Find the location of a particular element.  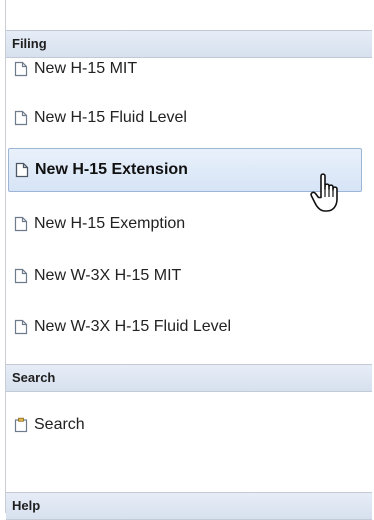

nav-item-new-w3x-h15-mit: New W-3X H-15 MIT is located at coordinates (189, 276).